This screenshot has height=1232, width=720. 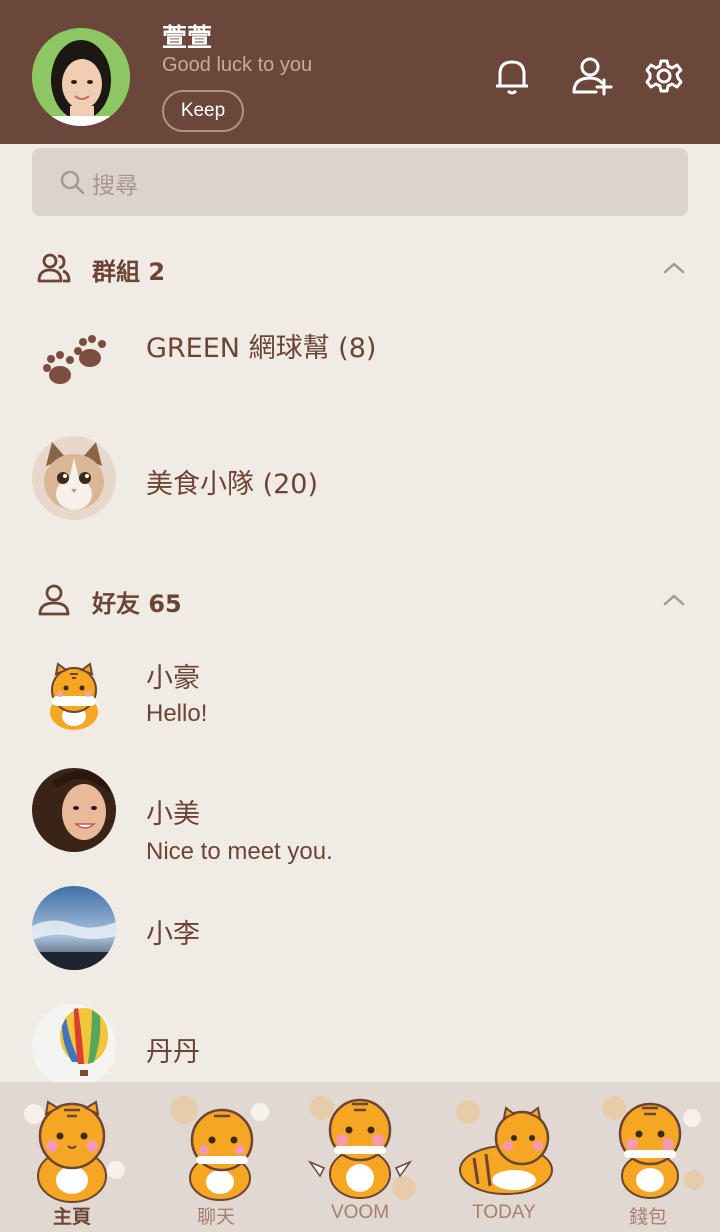 I want to click on keep-button: Keep, so click(x=203, y=111).